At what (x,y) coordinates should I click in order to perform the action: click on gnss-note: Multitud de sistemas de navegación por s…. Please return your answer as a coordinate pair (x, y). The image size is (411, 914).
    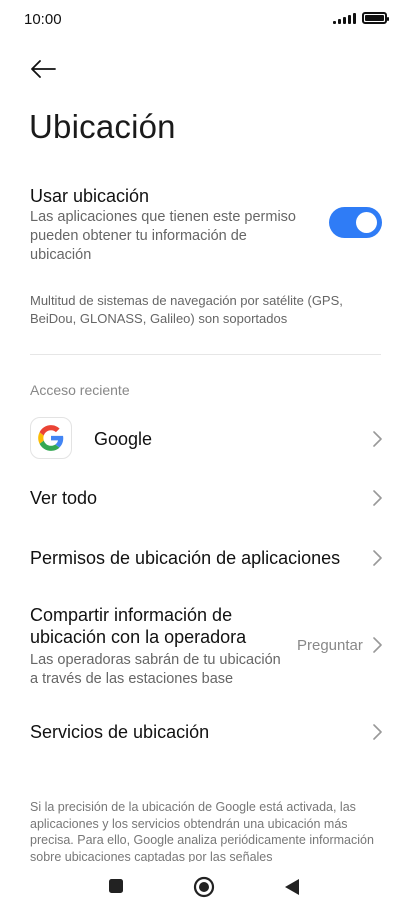
    Looking at the image, I should click on (186, 309).